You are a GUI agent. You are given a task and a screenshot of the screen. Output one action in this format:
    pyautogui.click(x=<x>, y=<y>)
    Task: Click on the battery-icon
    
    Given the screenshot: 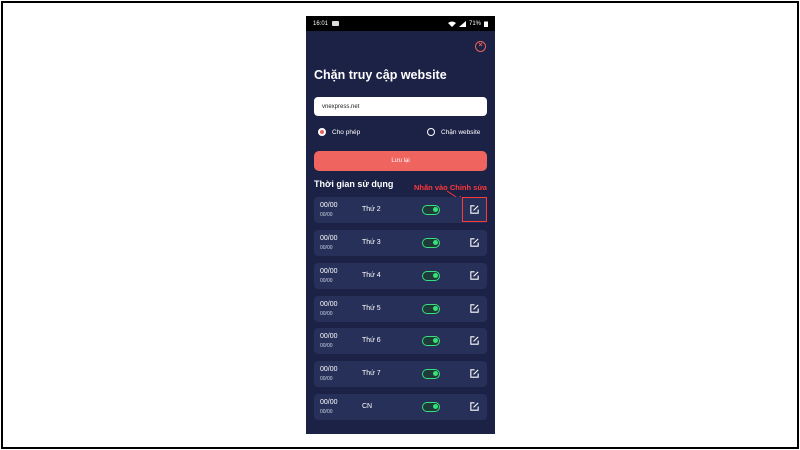 What is the action you would take?
    pyautogui.click(x=486, y=24)
    